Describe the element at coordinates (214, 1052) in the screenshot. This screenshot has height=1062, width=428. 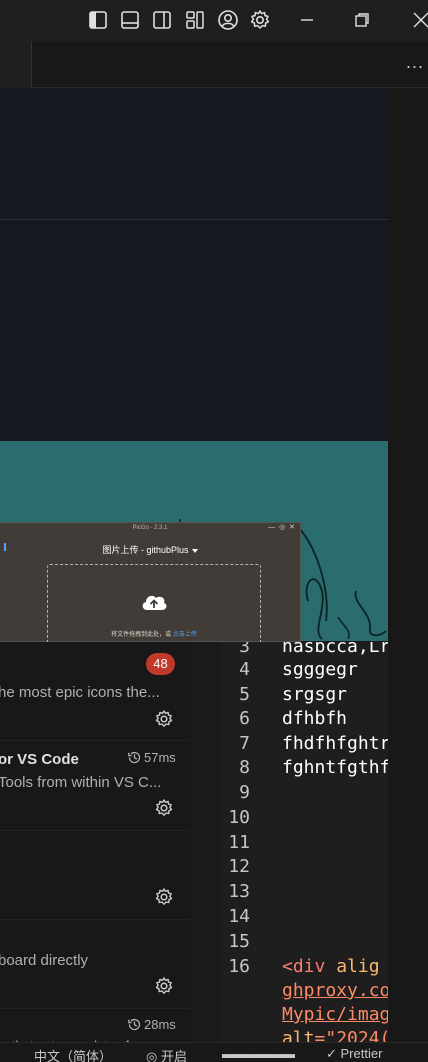
I see `status-bar: 中文（简体） ◎ 开启 ▬▬▬▬▬▬ ✓ Prettier` at that location.